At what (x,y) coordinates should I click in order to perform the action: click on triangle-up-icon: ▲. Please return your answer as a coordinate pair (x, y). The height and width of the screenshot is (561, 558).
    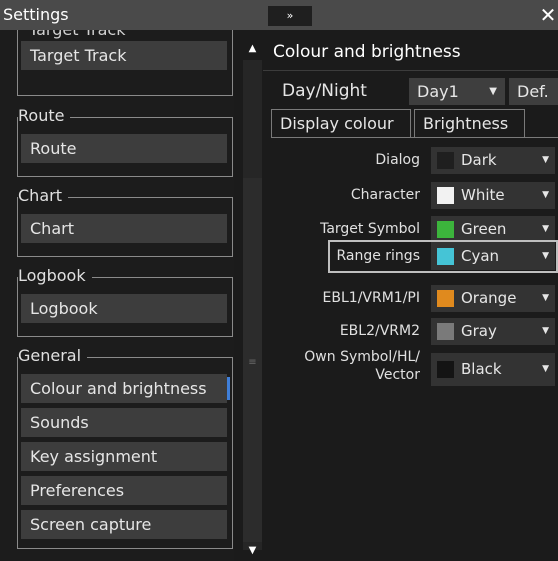
    Looking at the image, I should click on (252, 48).